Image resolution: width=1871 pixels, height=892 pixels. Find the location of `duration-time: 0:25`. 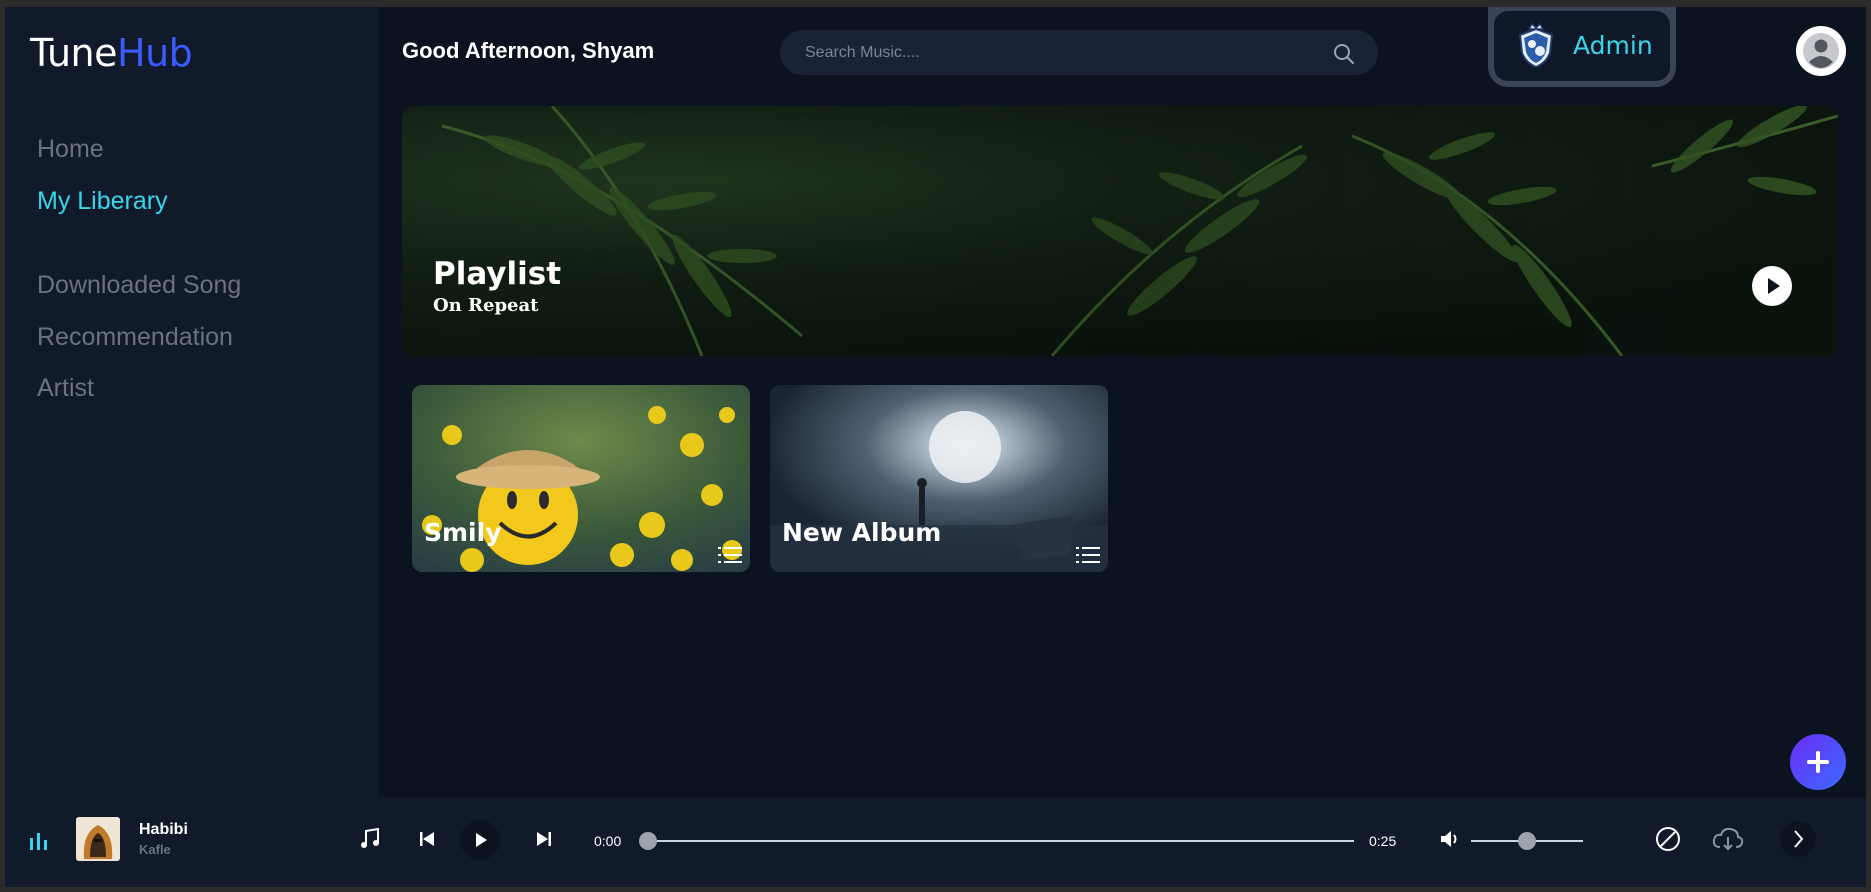

duration-time: 0:25 is located at coordinates (1383, 841).